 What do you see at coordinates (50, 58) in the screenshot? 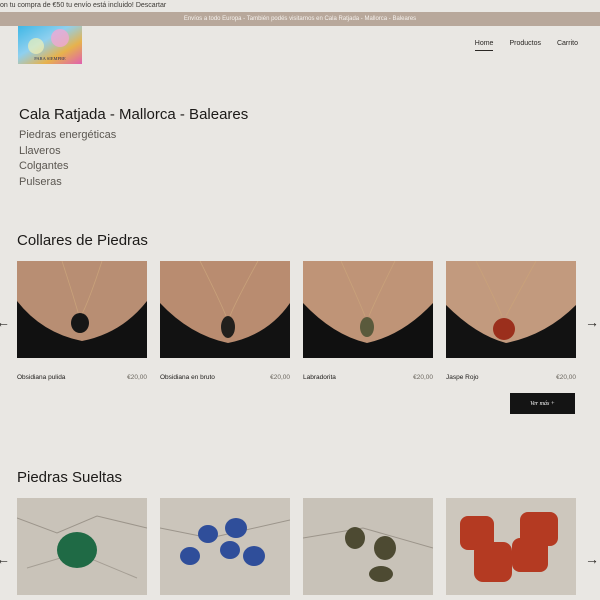
I see `logo-text: PARA SIEMPRE` at bounding box center [50, 58].